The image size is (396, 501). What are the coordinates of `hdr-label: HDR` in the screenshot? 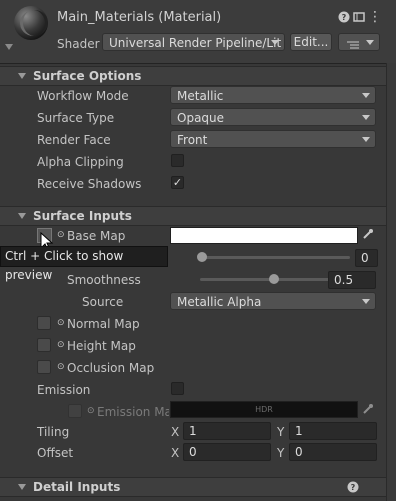 It's located at (264, 409).